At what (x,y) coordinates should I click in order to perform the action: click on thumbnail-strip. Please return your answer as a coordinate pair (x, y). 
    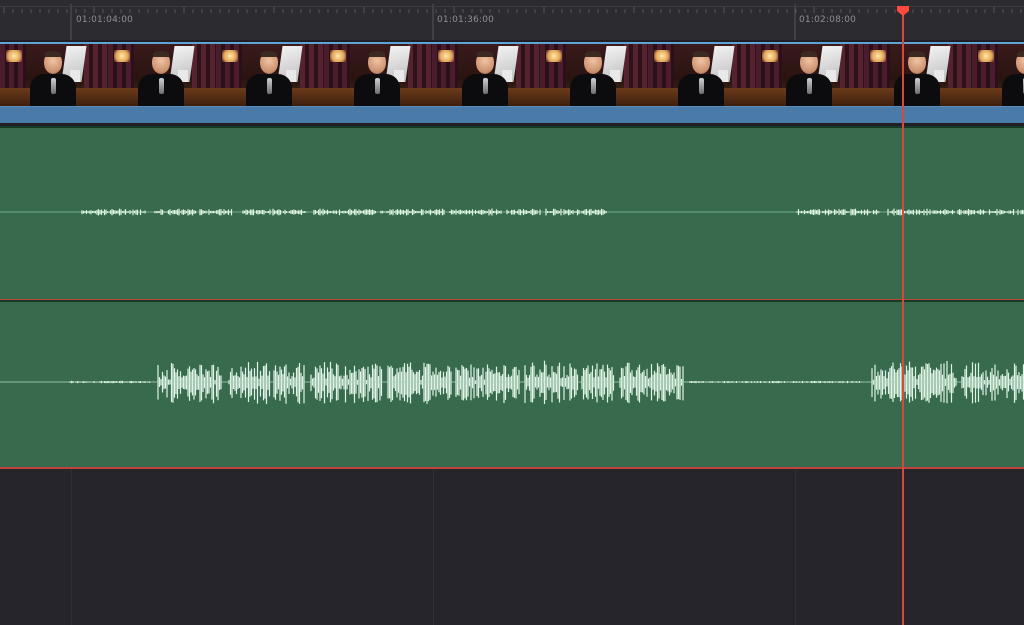
    Looking at the image, I should click on (512, 75).